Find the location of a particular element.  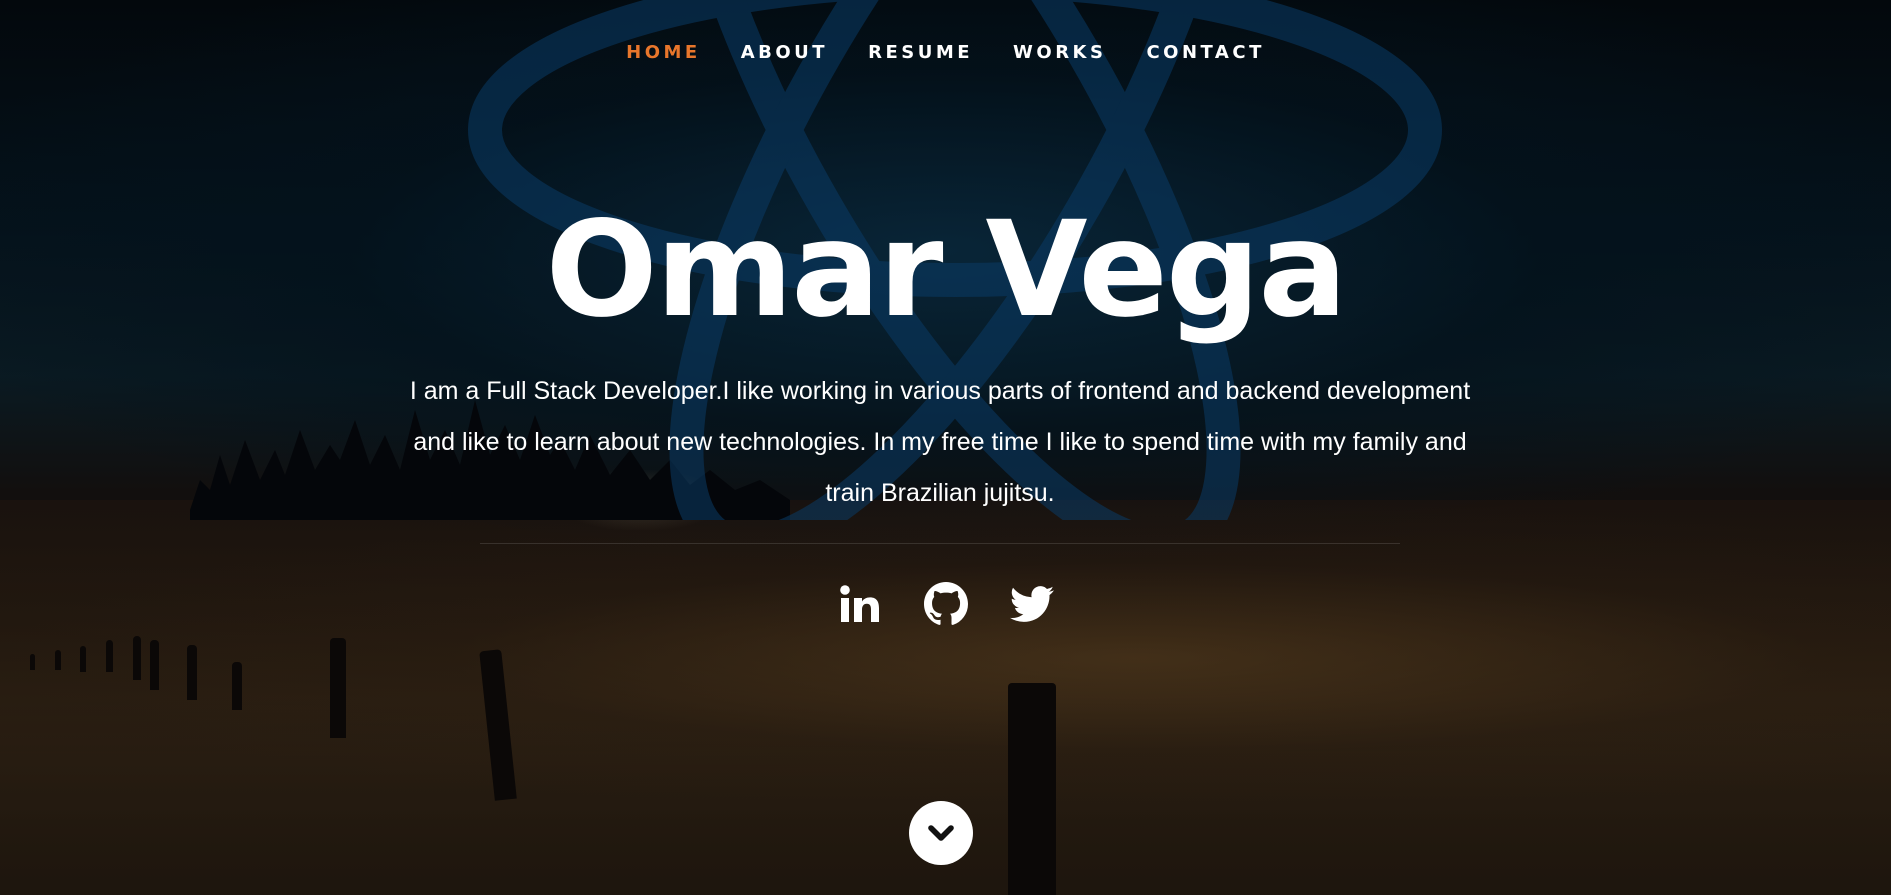

hero-name: Omar Vega is located at coordinates (946, 270).